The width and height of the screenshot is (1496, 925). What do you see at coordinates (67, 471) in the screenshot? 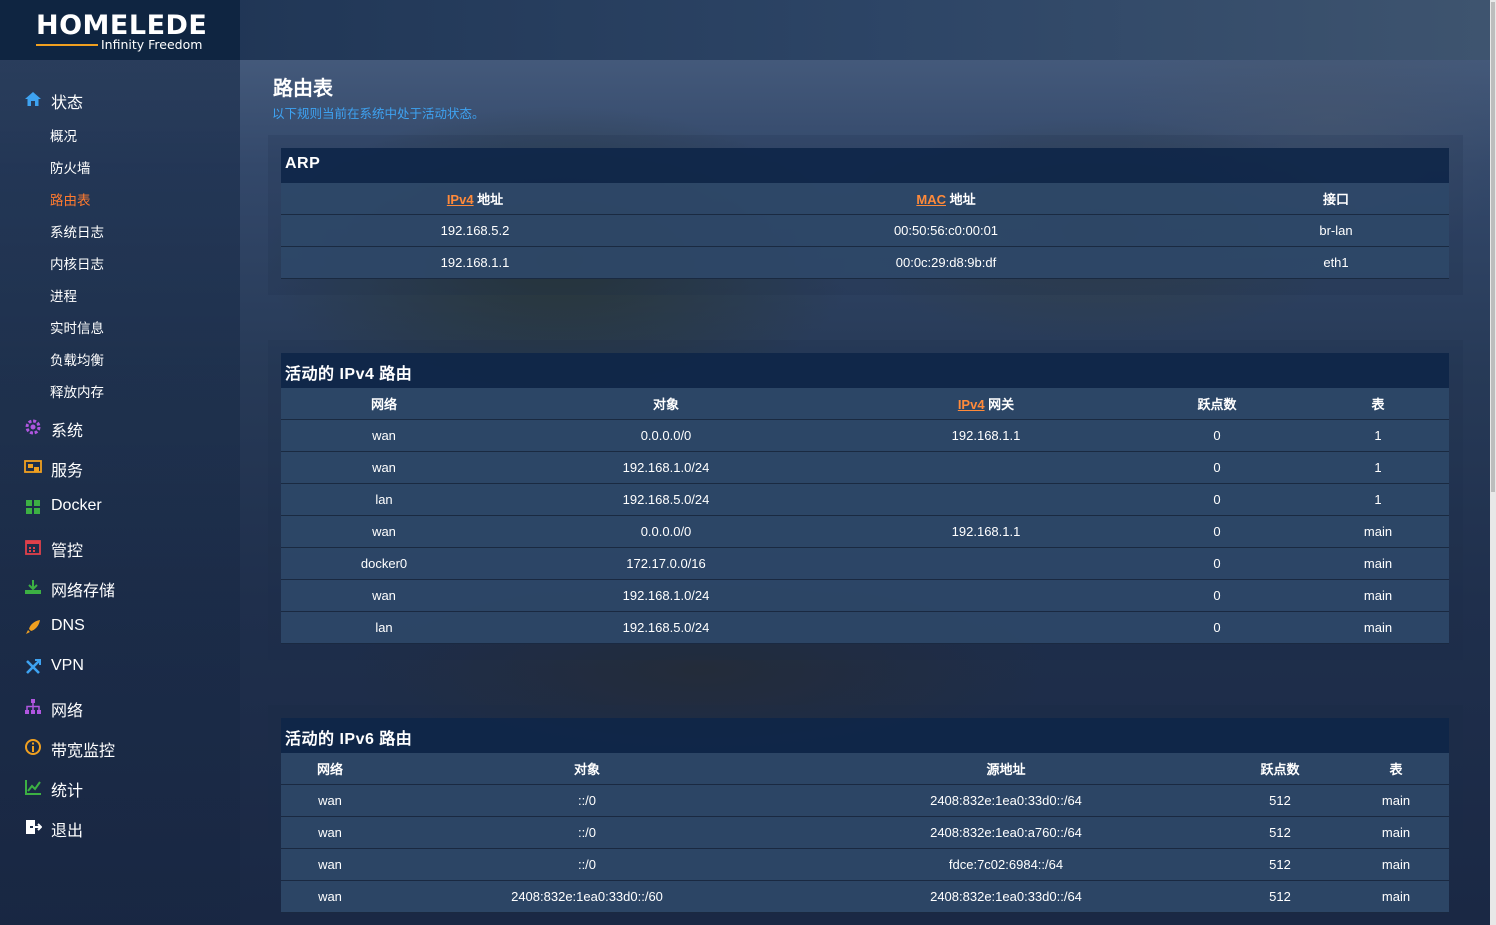
I see `nav-label: 服务` at bounding box center [67, 471].